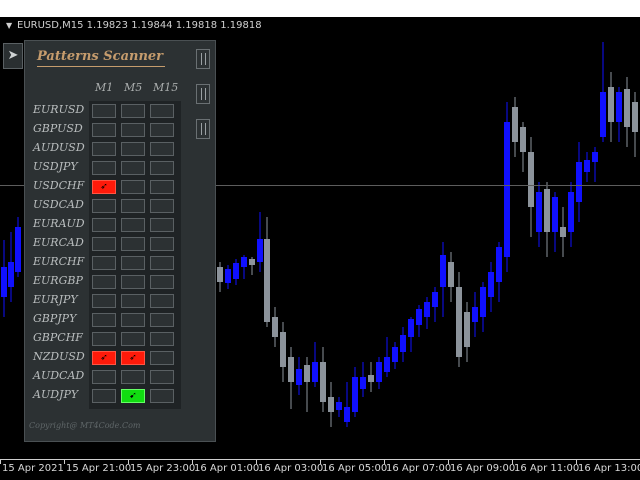 Image resolution: width=640 pixels, height=480 pixels. What do you see at coordinates (13, 56) in the screenshot?
I see `arrow-icon: ➤` at bounding box center [13, 56].